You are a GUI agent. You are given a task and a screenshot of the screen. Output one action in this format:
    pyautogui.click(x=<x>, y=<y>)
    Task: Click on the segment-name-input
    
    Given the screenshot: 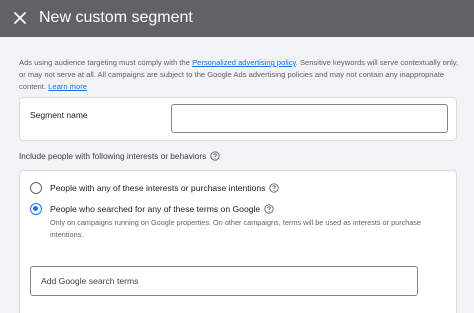 What is the action you would take?
    pyautogui.click(x=309, y=118)
    